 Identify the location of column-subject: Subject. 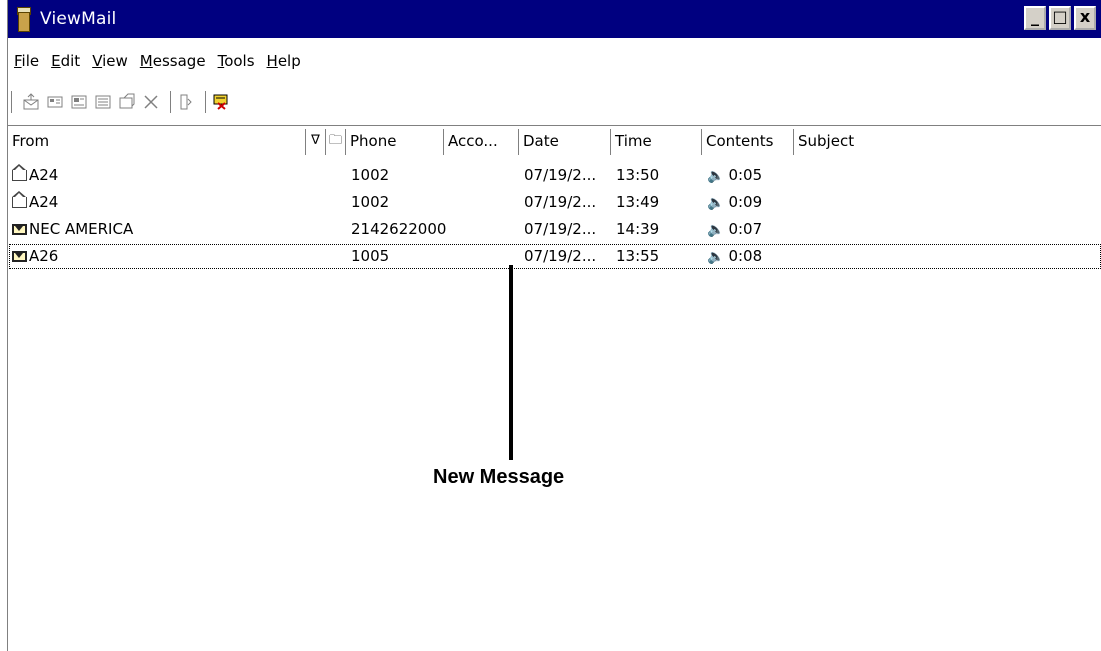
(947, 142).